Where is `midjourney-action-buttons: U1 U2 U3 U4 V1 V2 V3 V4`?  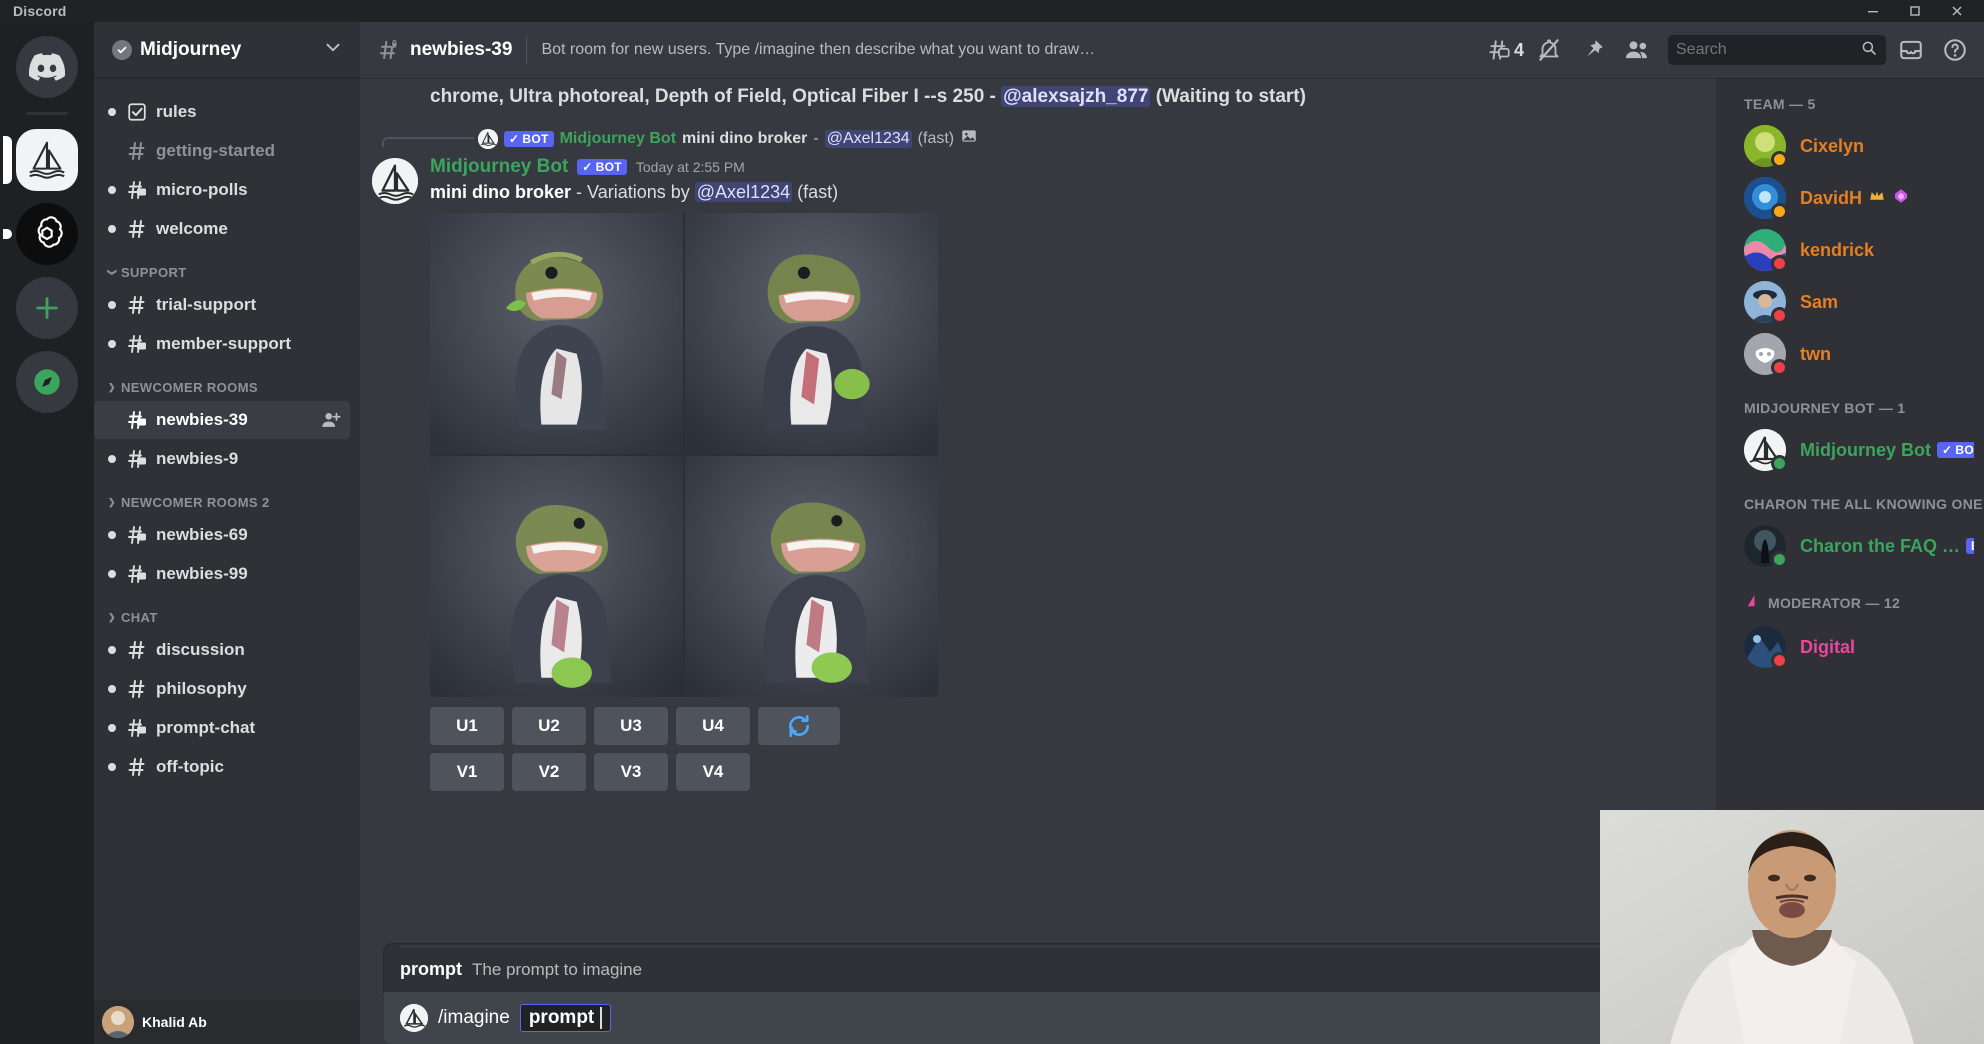 midjourney-action-buttons: U1 U2 U3 U4 V1 V2 V3 V4 is located at coordinates (1035, 749).